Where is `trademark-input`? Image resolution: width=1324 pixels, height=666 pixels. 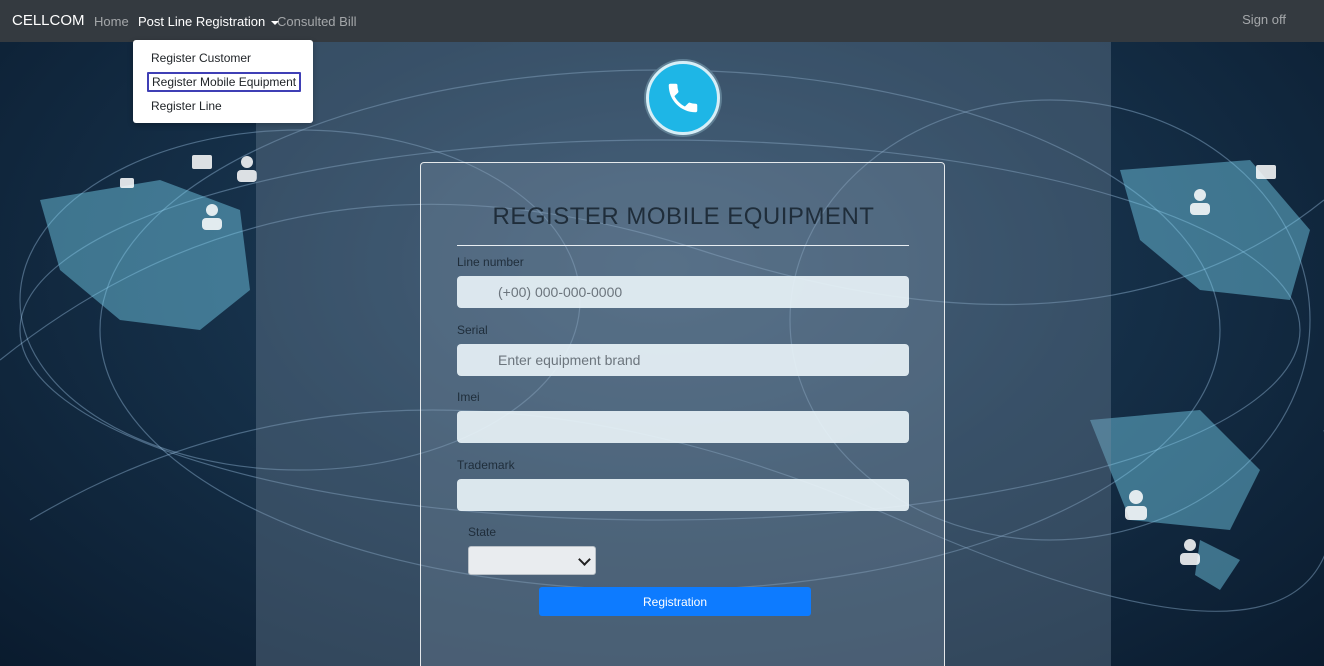 trademark-input is located at coordinates (683, 495).